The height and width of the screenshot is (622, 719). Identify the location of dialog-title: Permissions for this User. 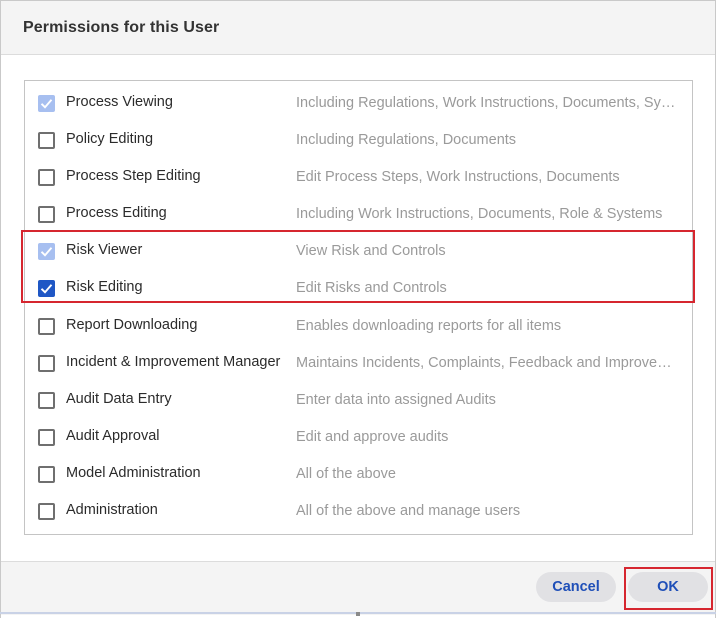
(121, 27).